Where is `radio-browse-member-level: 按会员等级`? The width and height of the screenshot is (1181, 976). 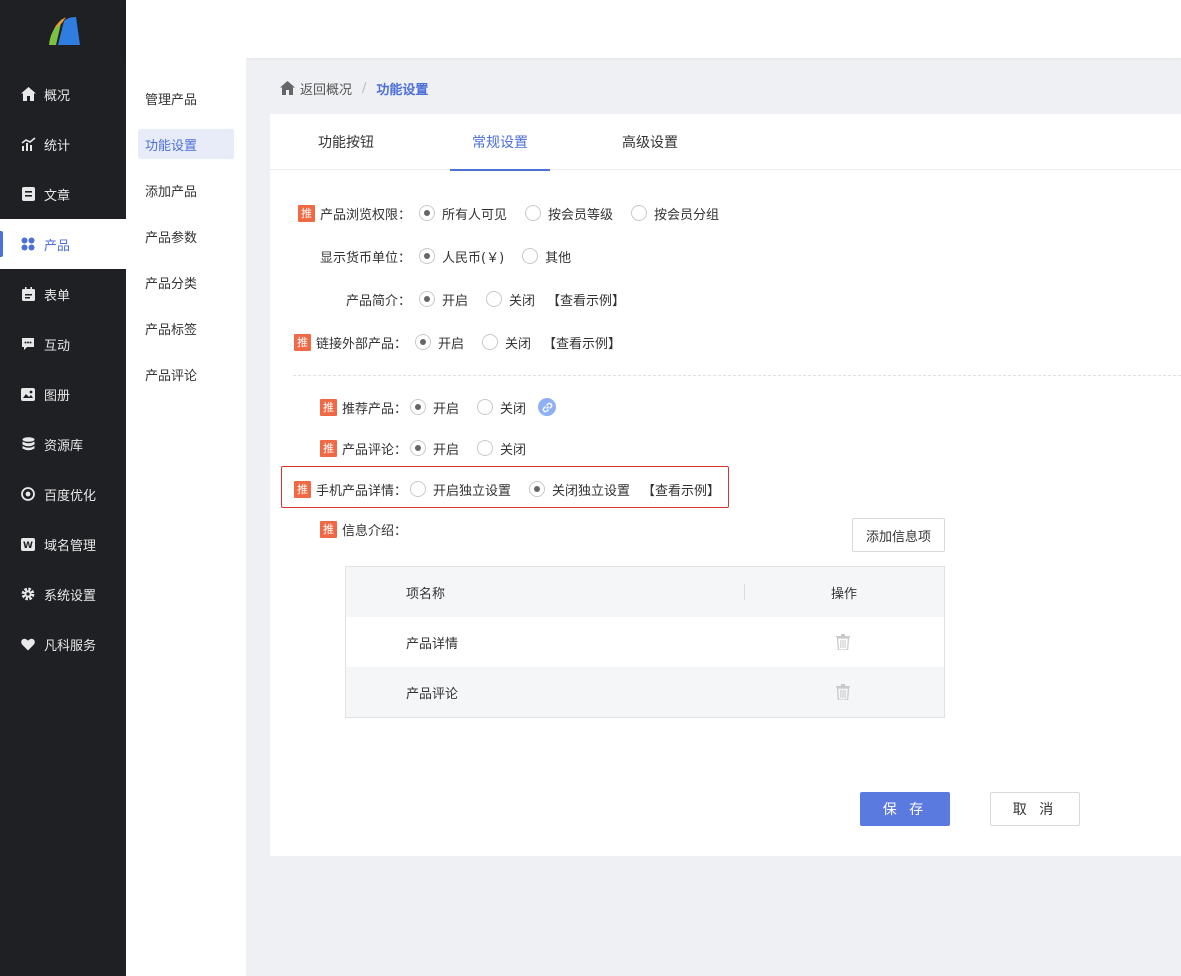
radio-browse-member-level: 按会员等级 is located at coordinates (569, 213).